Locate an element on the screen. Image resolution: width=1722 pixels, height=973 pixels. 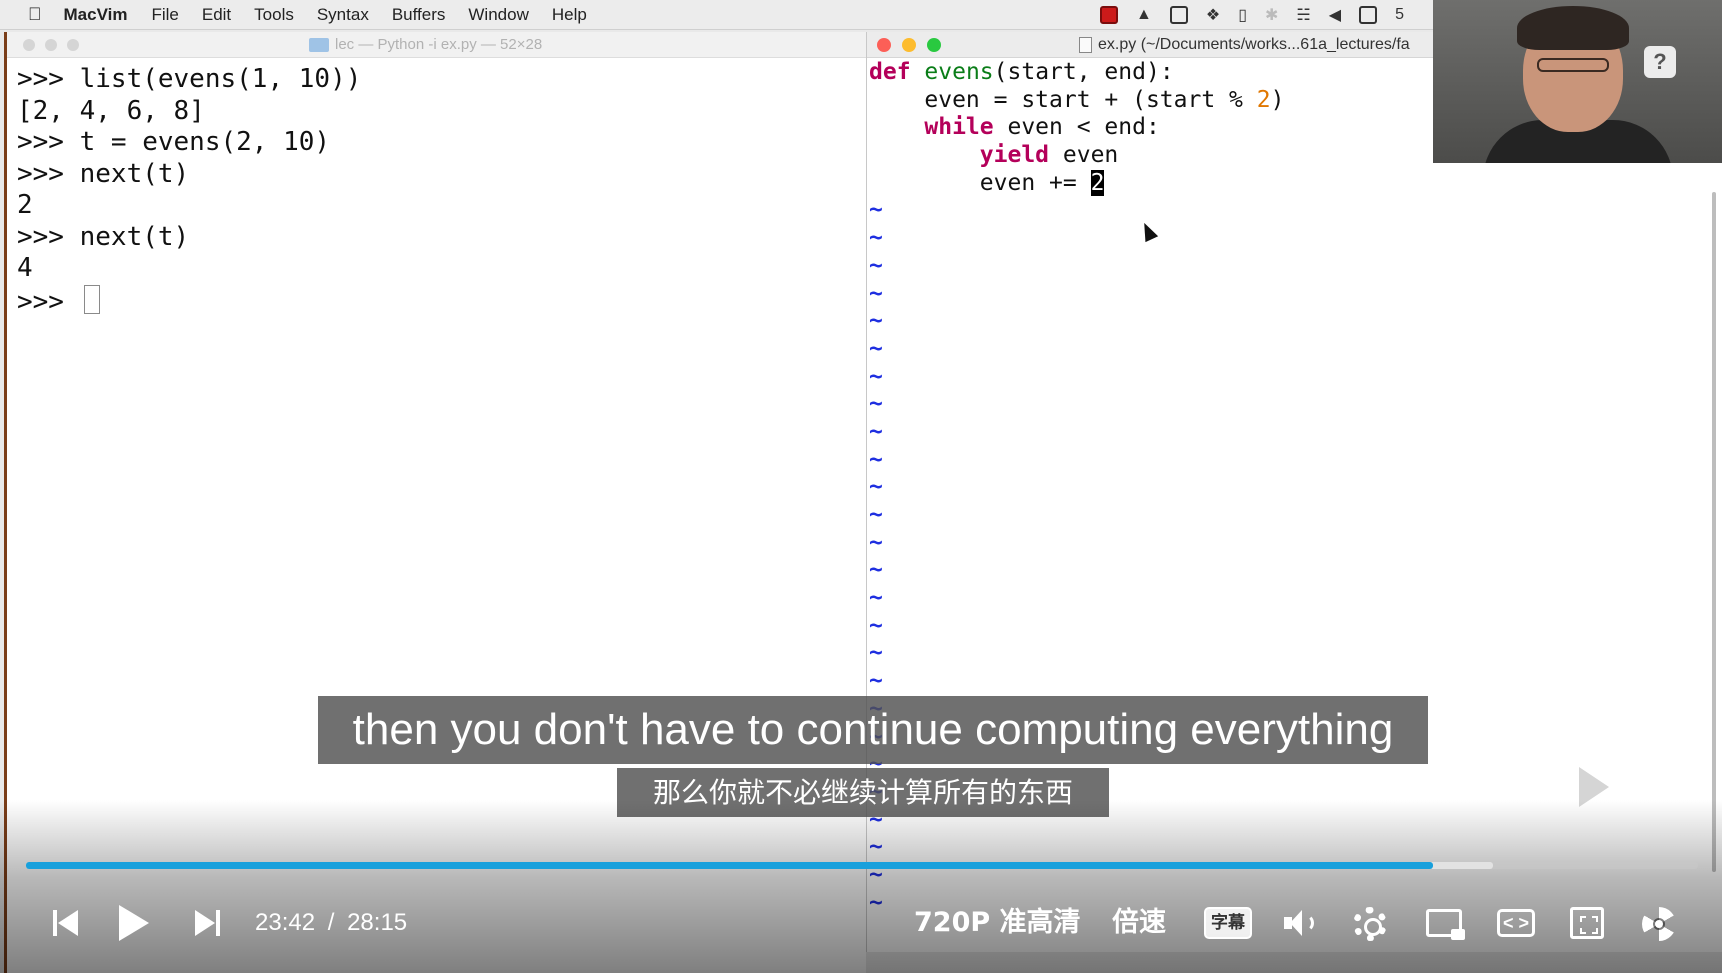
progress-bar is located at coordinates (862, 865).